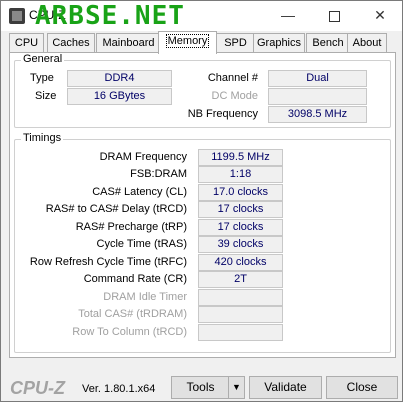  What do you see at coordinates (240, 174) in the screenshot?
I see `fsb-dram-value: 1:18` at bounding box center [240, 174].